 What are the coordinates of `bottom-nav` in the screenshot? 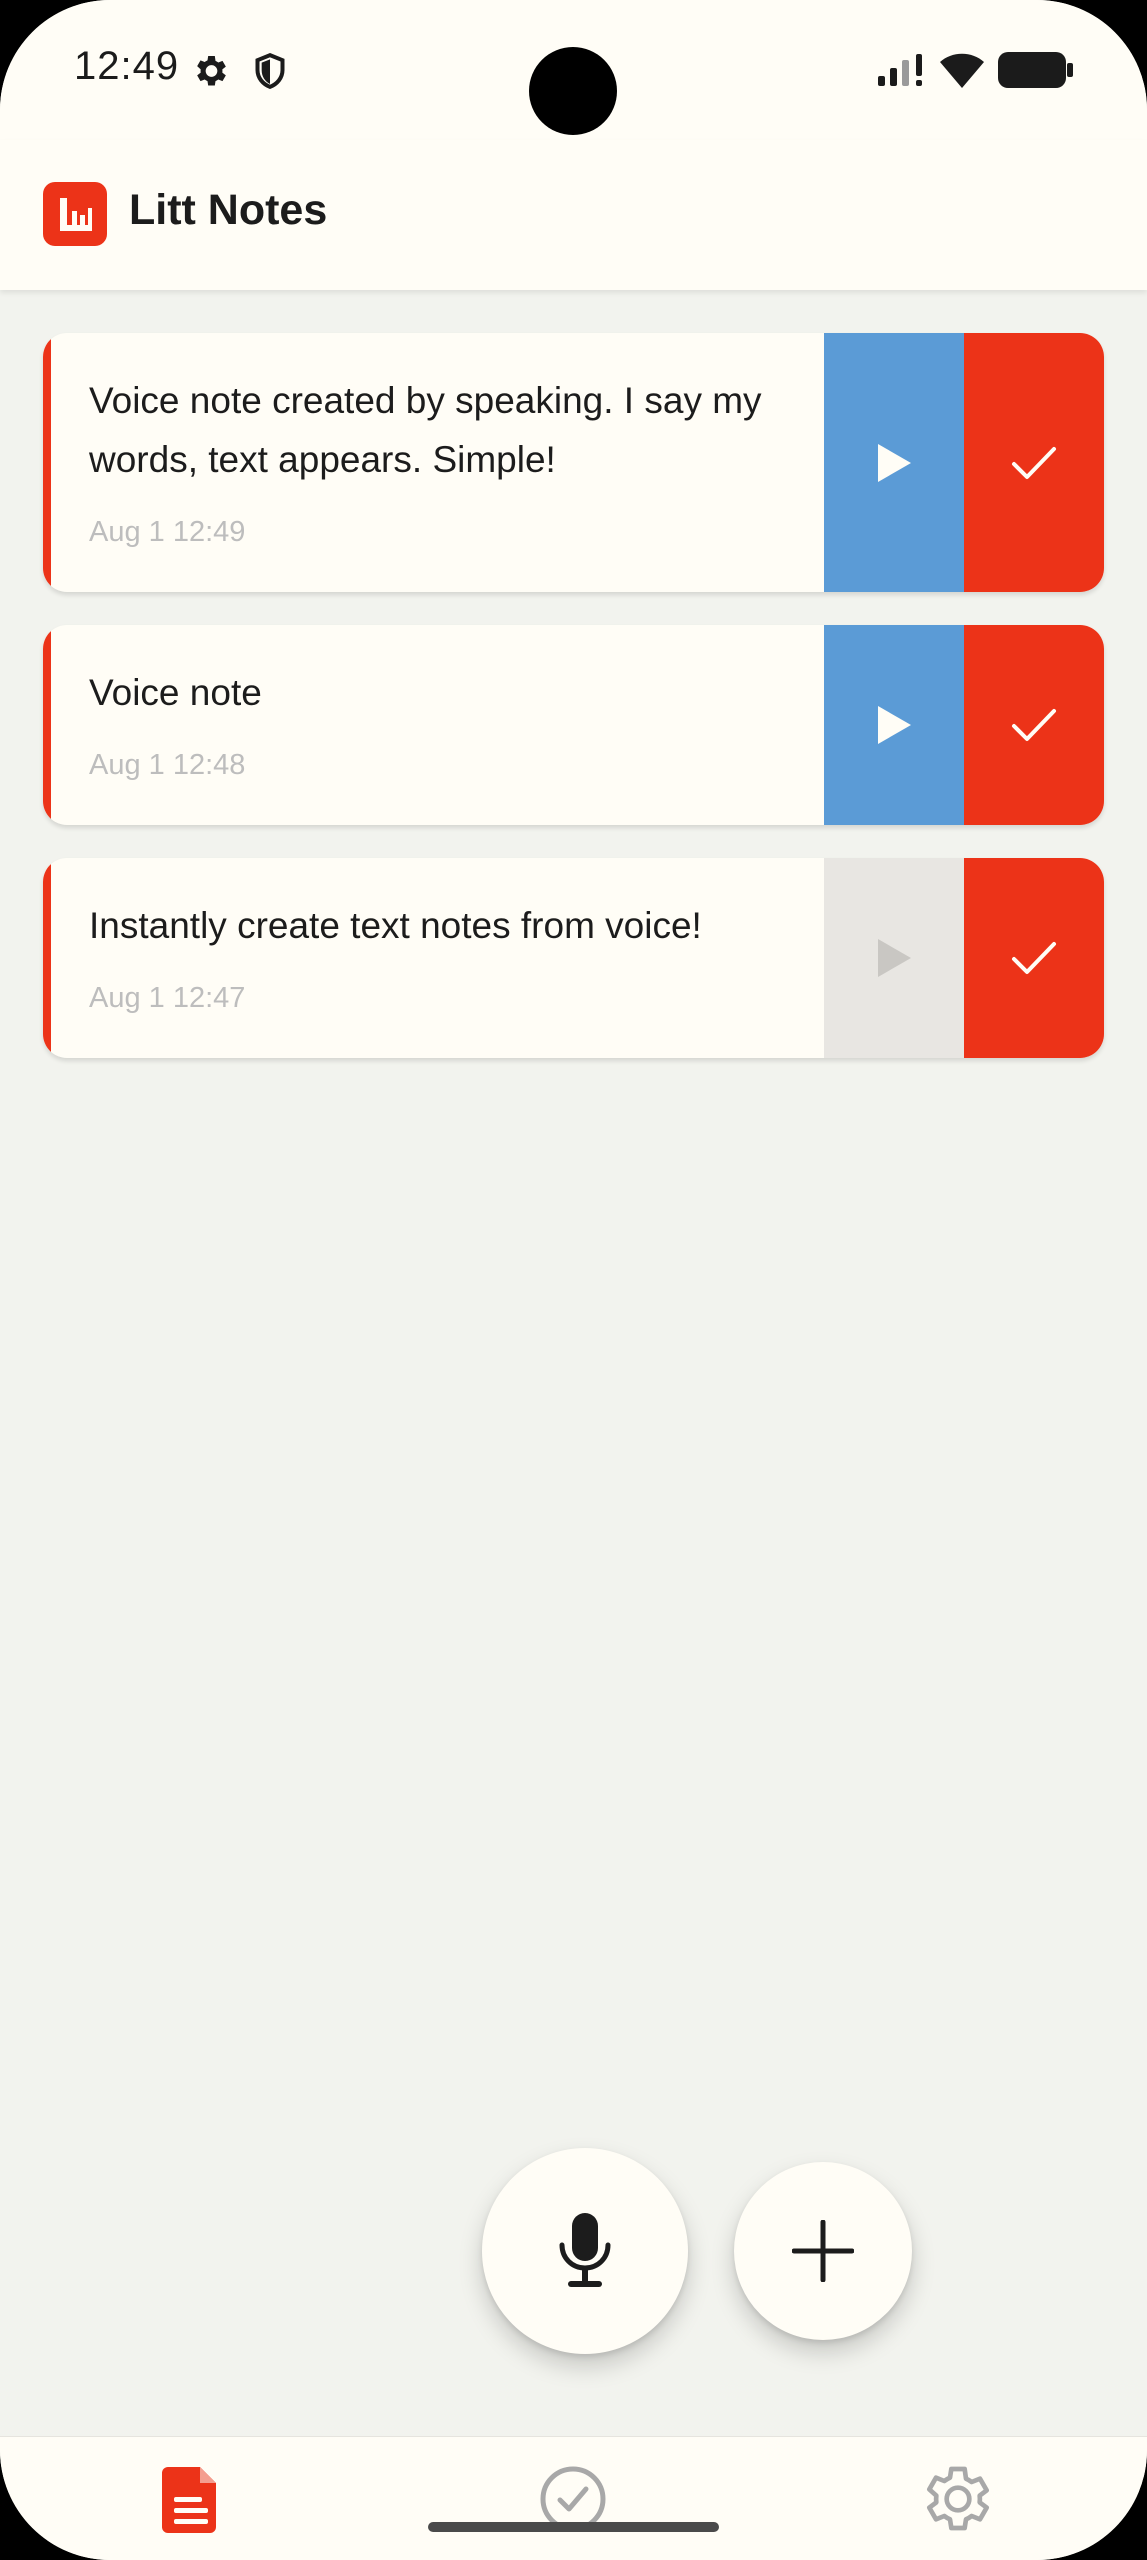 It's located at (573, 2498).